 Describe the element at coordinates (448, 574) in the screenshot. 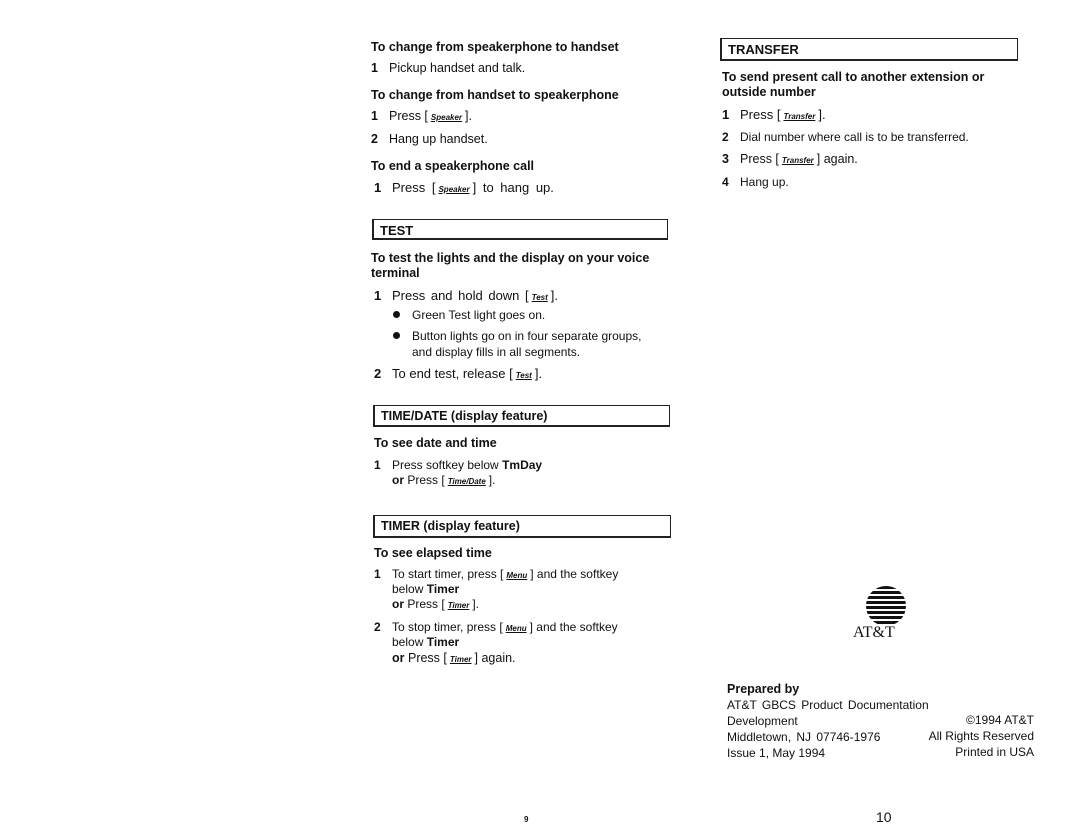

I see `step-text: To start timer, press [` at that location.